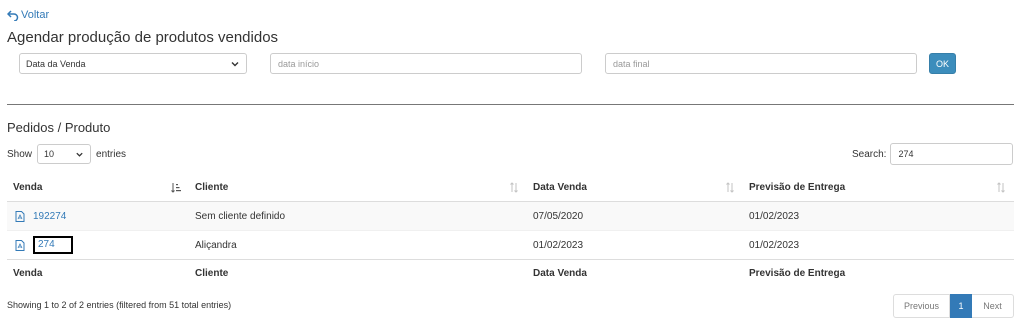 Image resolution: width=1024 pixels, height=328 pixels. I want to click on footer-data-venda: Data Venda, so click(635, 273).